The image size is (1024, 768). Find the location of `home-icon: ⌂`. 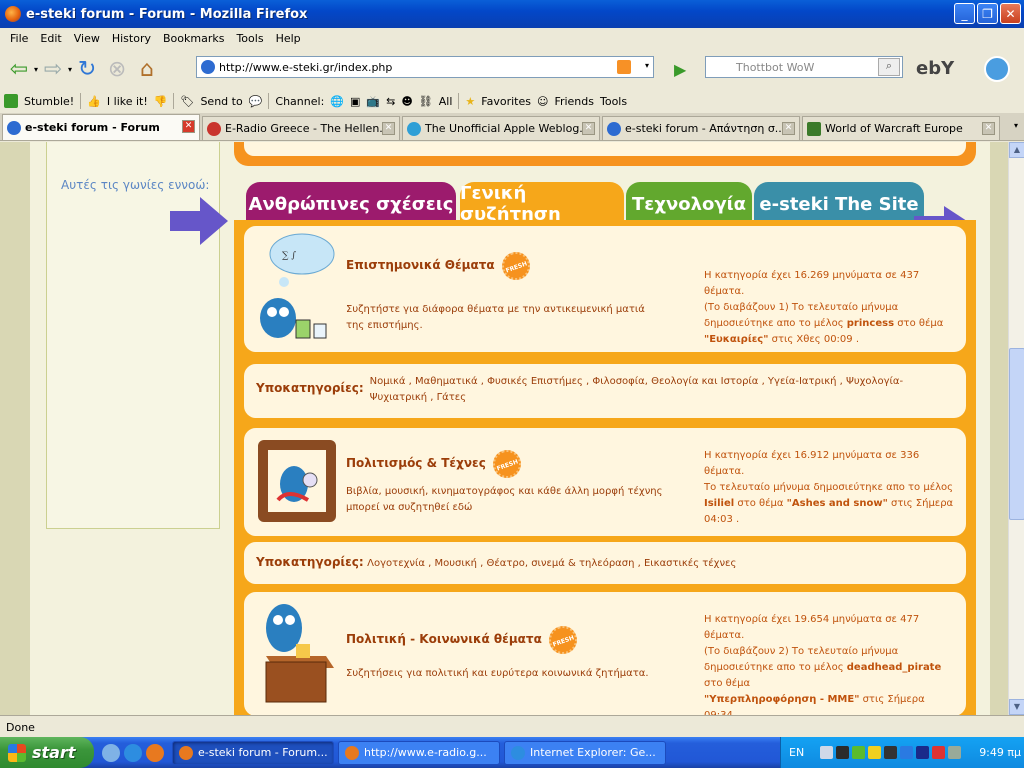

home-icon: ⌂ is located at coordinates (147, 69).